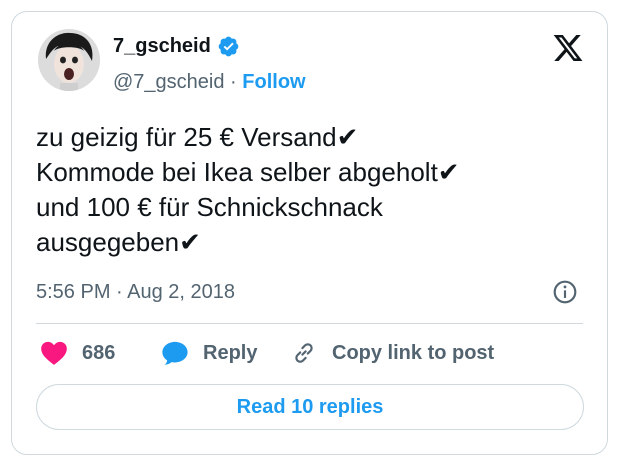  What do you see at coordinates (228, 46) in the screenshot?
I see `verified-badge-icon` at bounding box center [228, 46].